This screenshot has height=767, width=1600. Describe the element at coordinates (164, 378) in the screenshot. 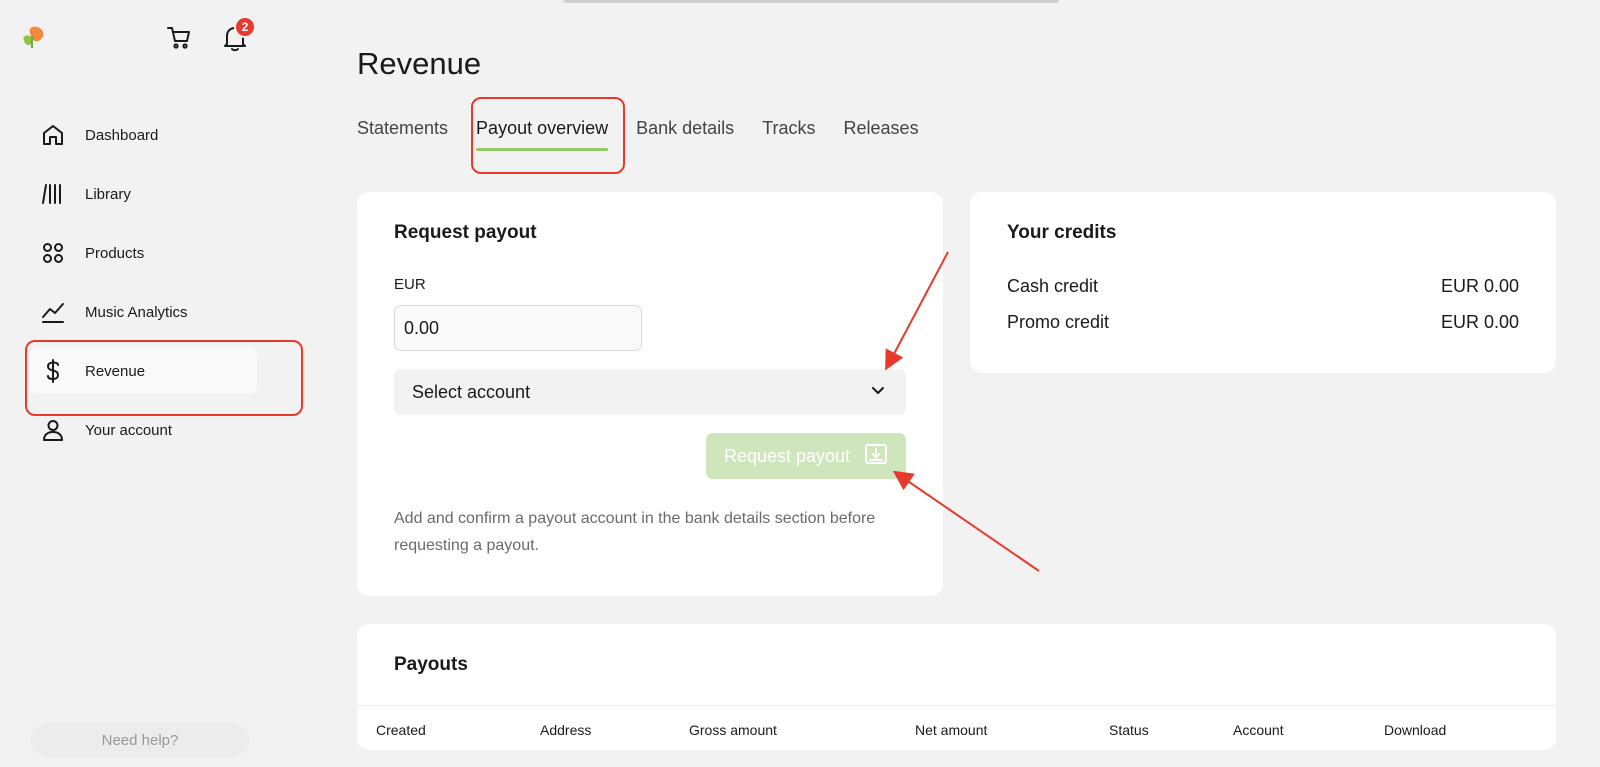

I see `revenue-annotation-box` at that location.